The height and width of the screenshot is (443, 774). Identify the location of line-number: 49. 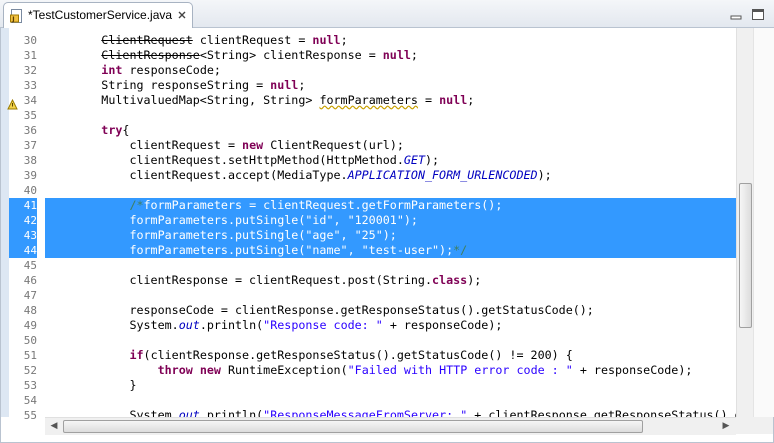
(30, 325).